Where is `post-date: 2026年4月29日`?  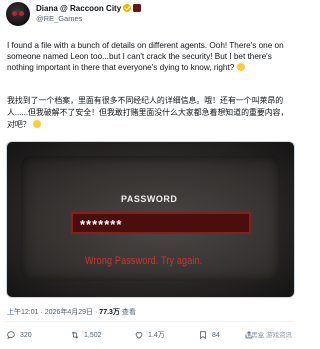
post-date: 2026年4月29日 is located at coordinates (69, 312).